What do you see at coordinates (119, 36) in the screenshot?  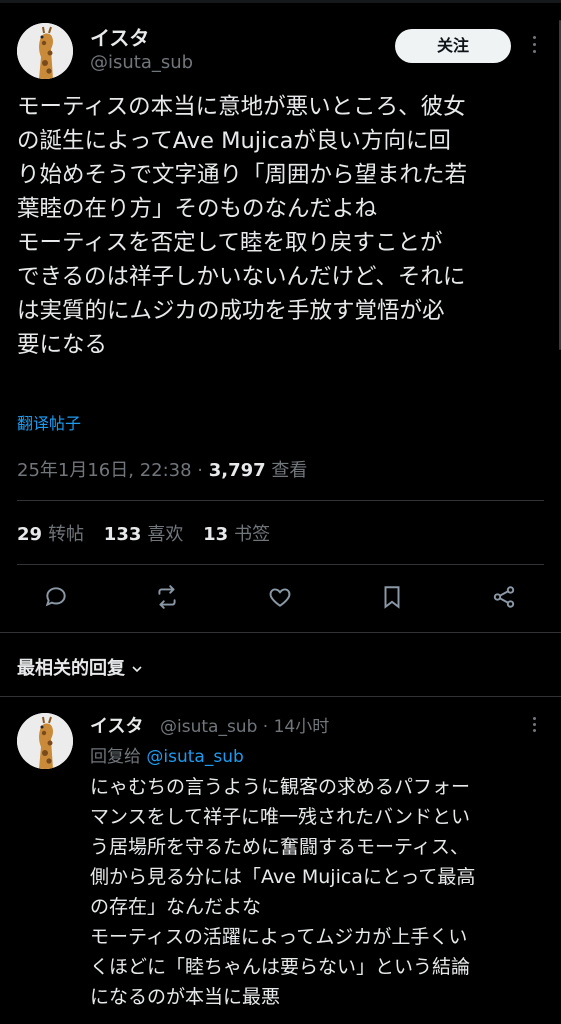 I see `author-name: イスタ` at bounding box center [119, 36].